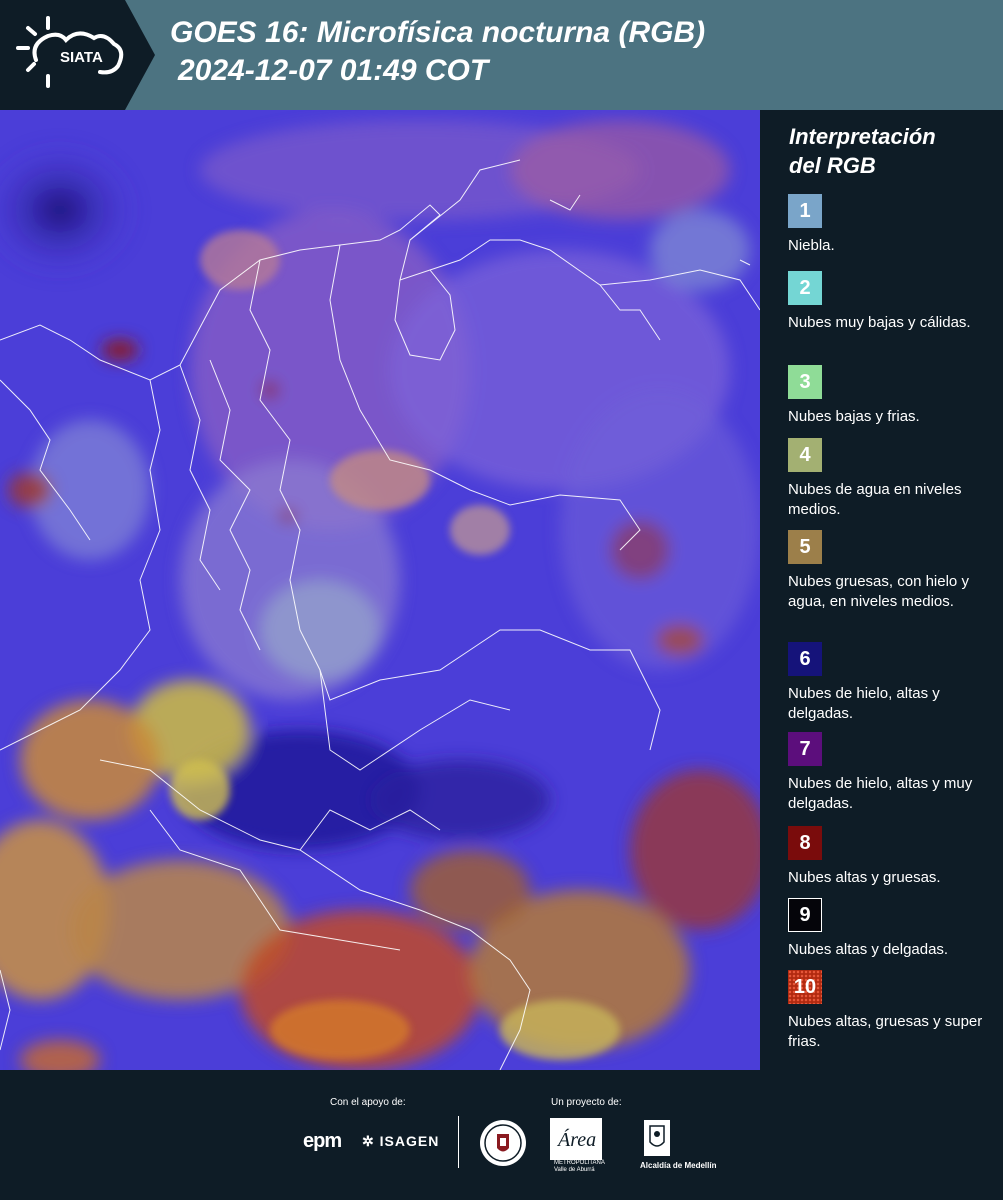  What do you see at coordinates (890, 857) in the screenshot?
I see `legend-item-8: 8 Nubes altas y gruesas.` at bounding box center [890, 857].